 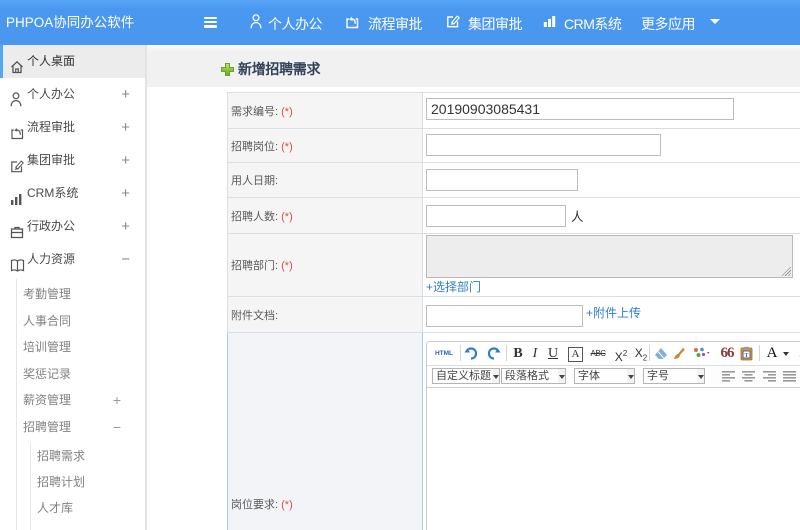 What do you see at coordinates (746, 356) in the screenshot?
I see `svg-text: T` at bounding box center [746, 356].